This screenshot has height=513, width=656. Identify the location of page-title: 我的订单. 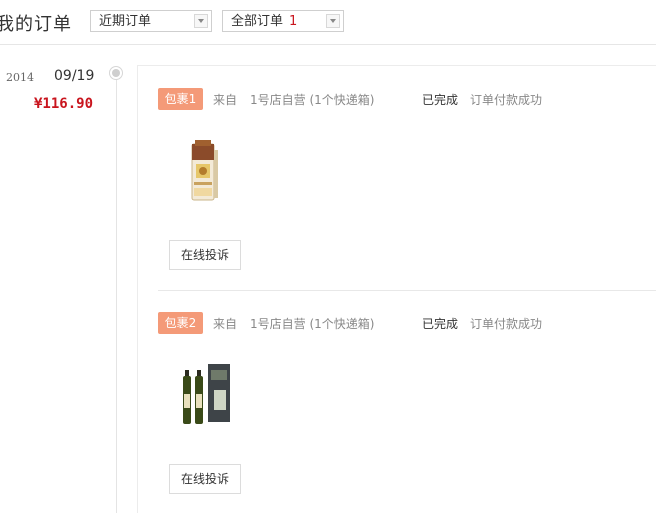
(36, 24).